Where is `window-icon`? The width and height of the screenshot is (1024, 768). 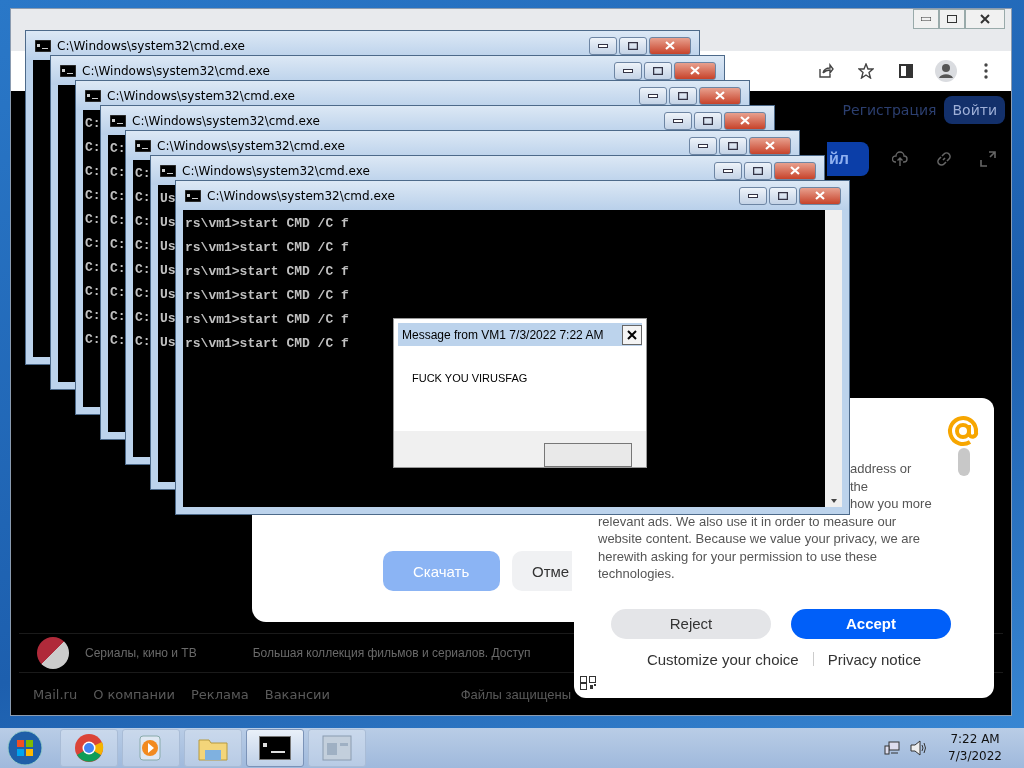 window-icon is located at coordinates (337, 748).